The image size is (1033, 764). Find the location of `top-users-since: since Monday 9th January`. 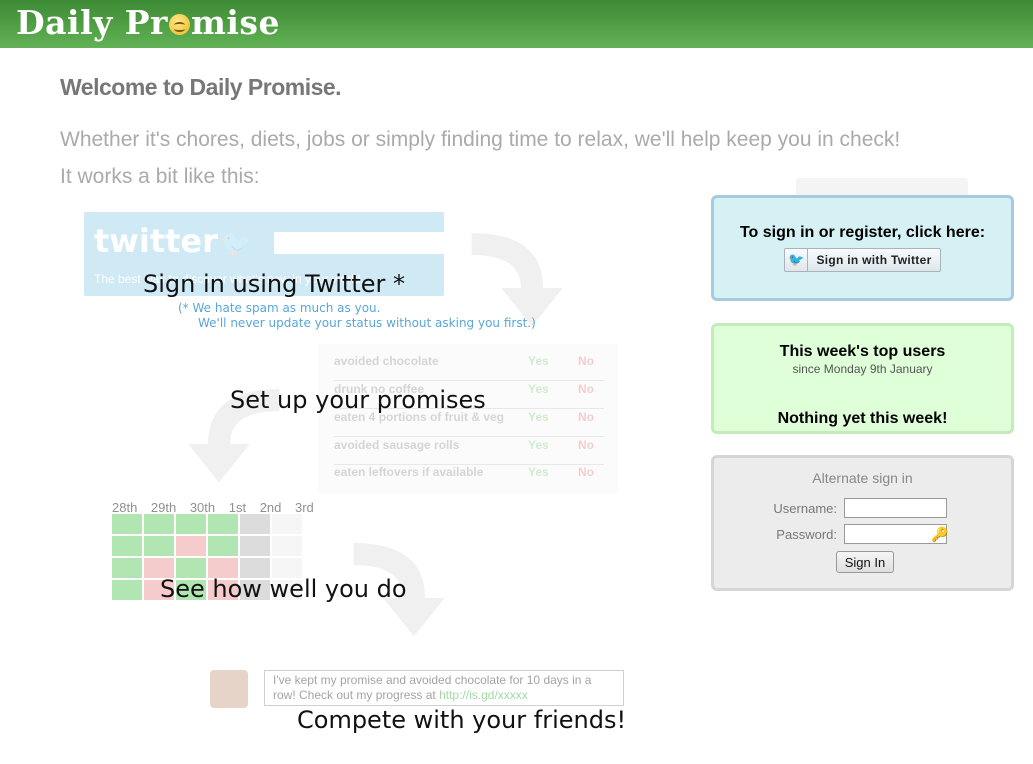

top-users-since: since Monday 9th January is located at coordinates (862, 369).